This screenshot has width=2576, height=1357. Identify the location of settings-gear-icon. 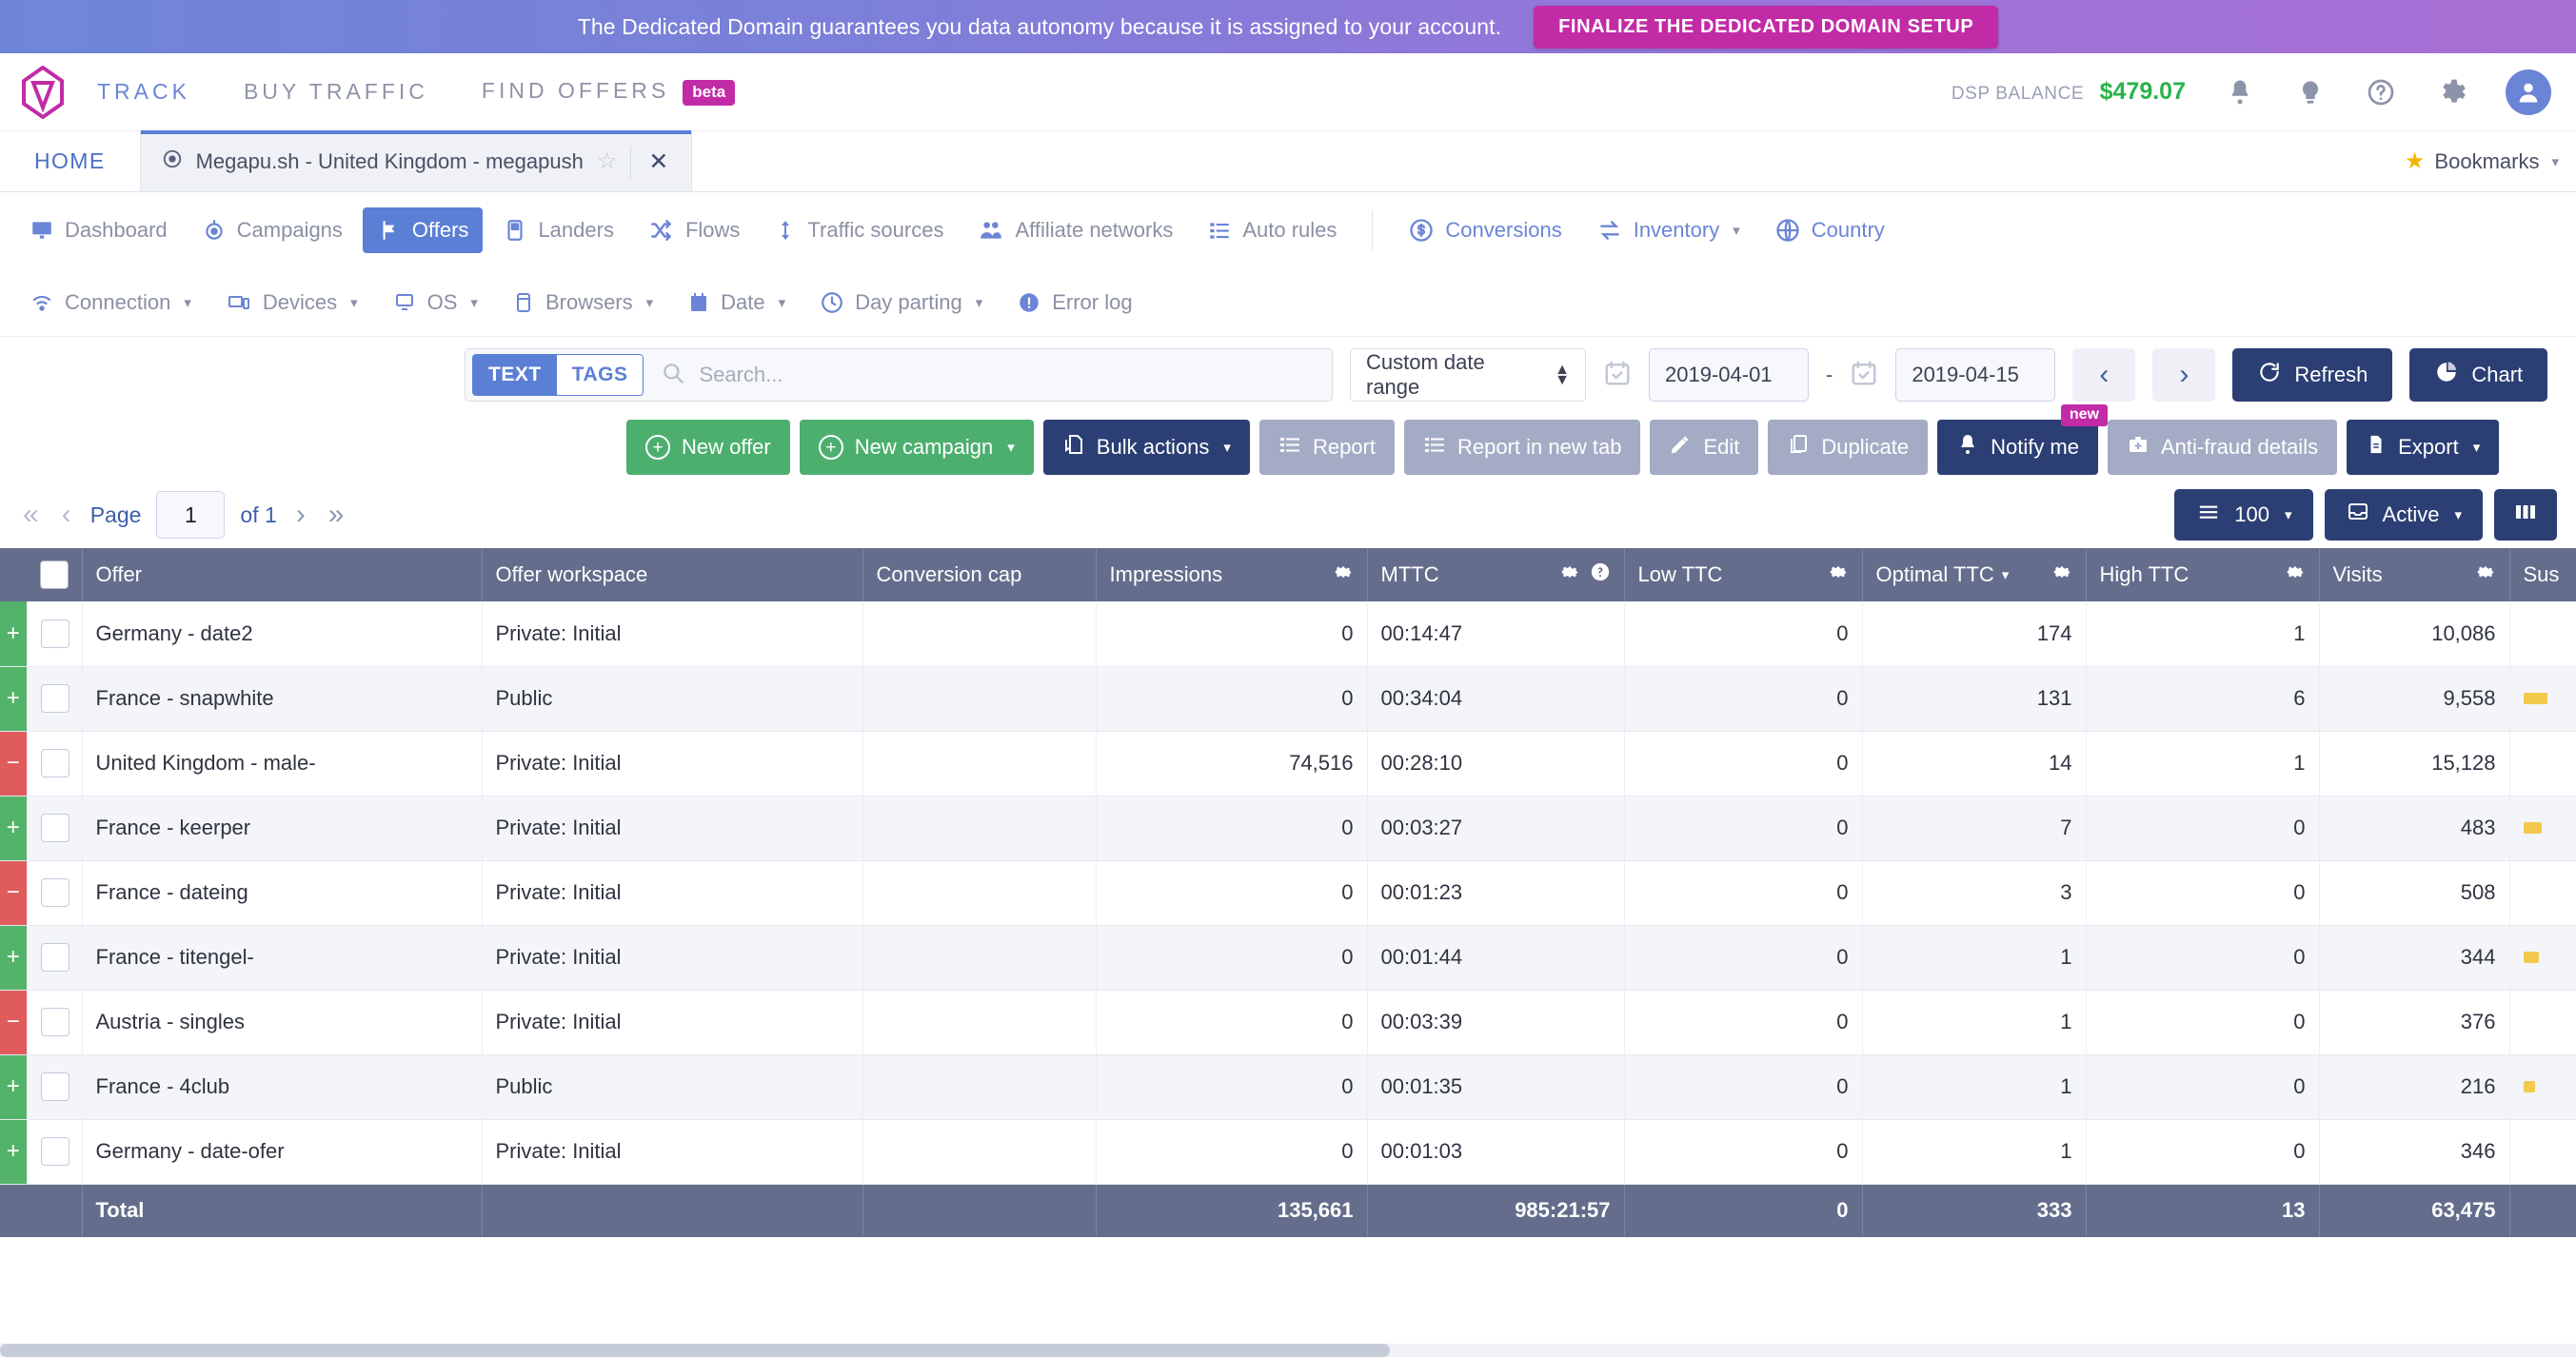
(2451, 92).